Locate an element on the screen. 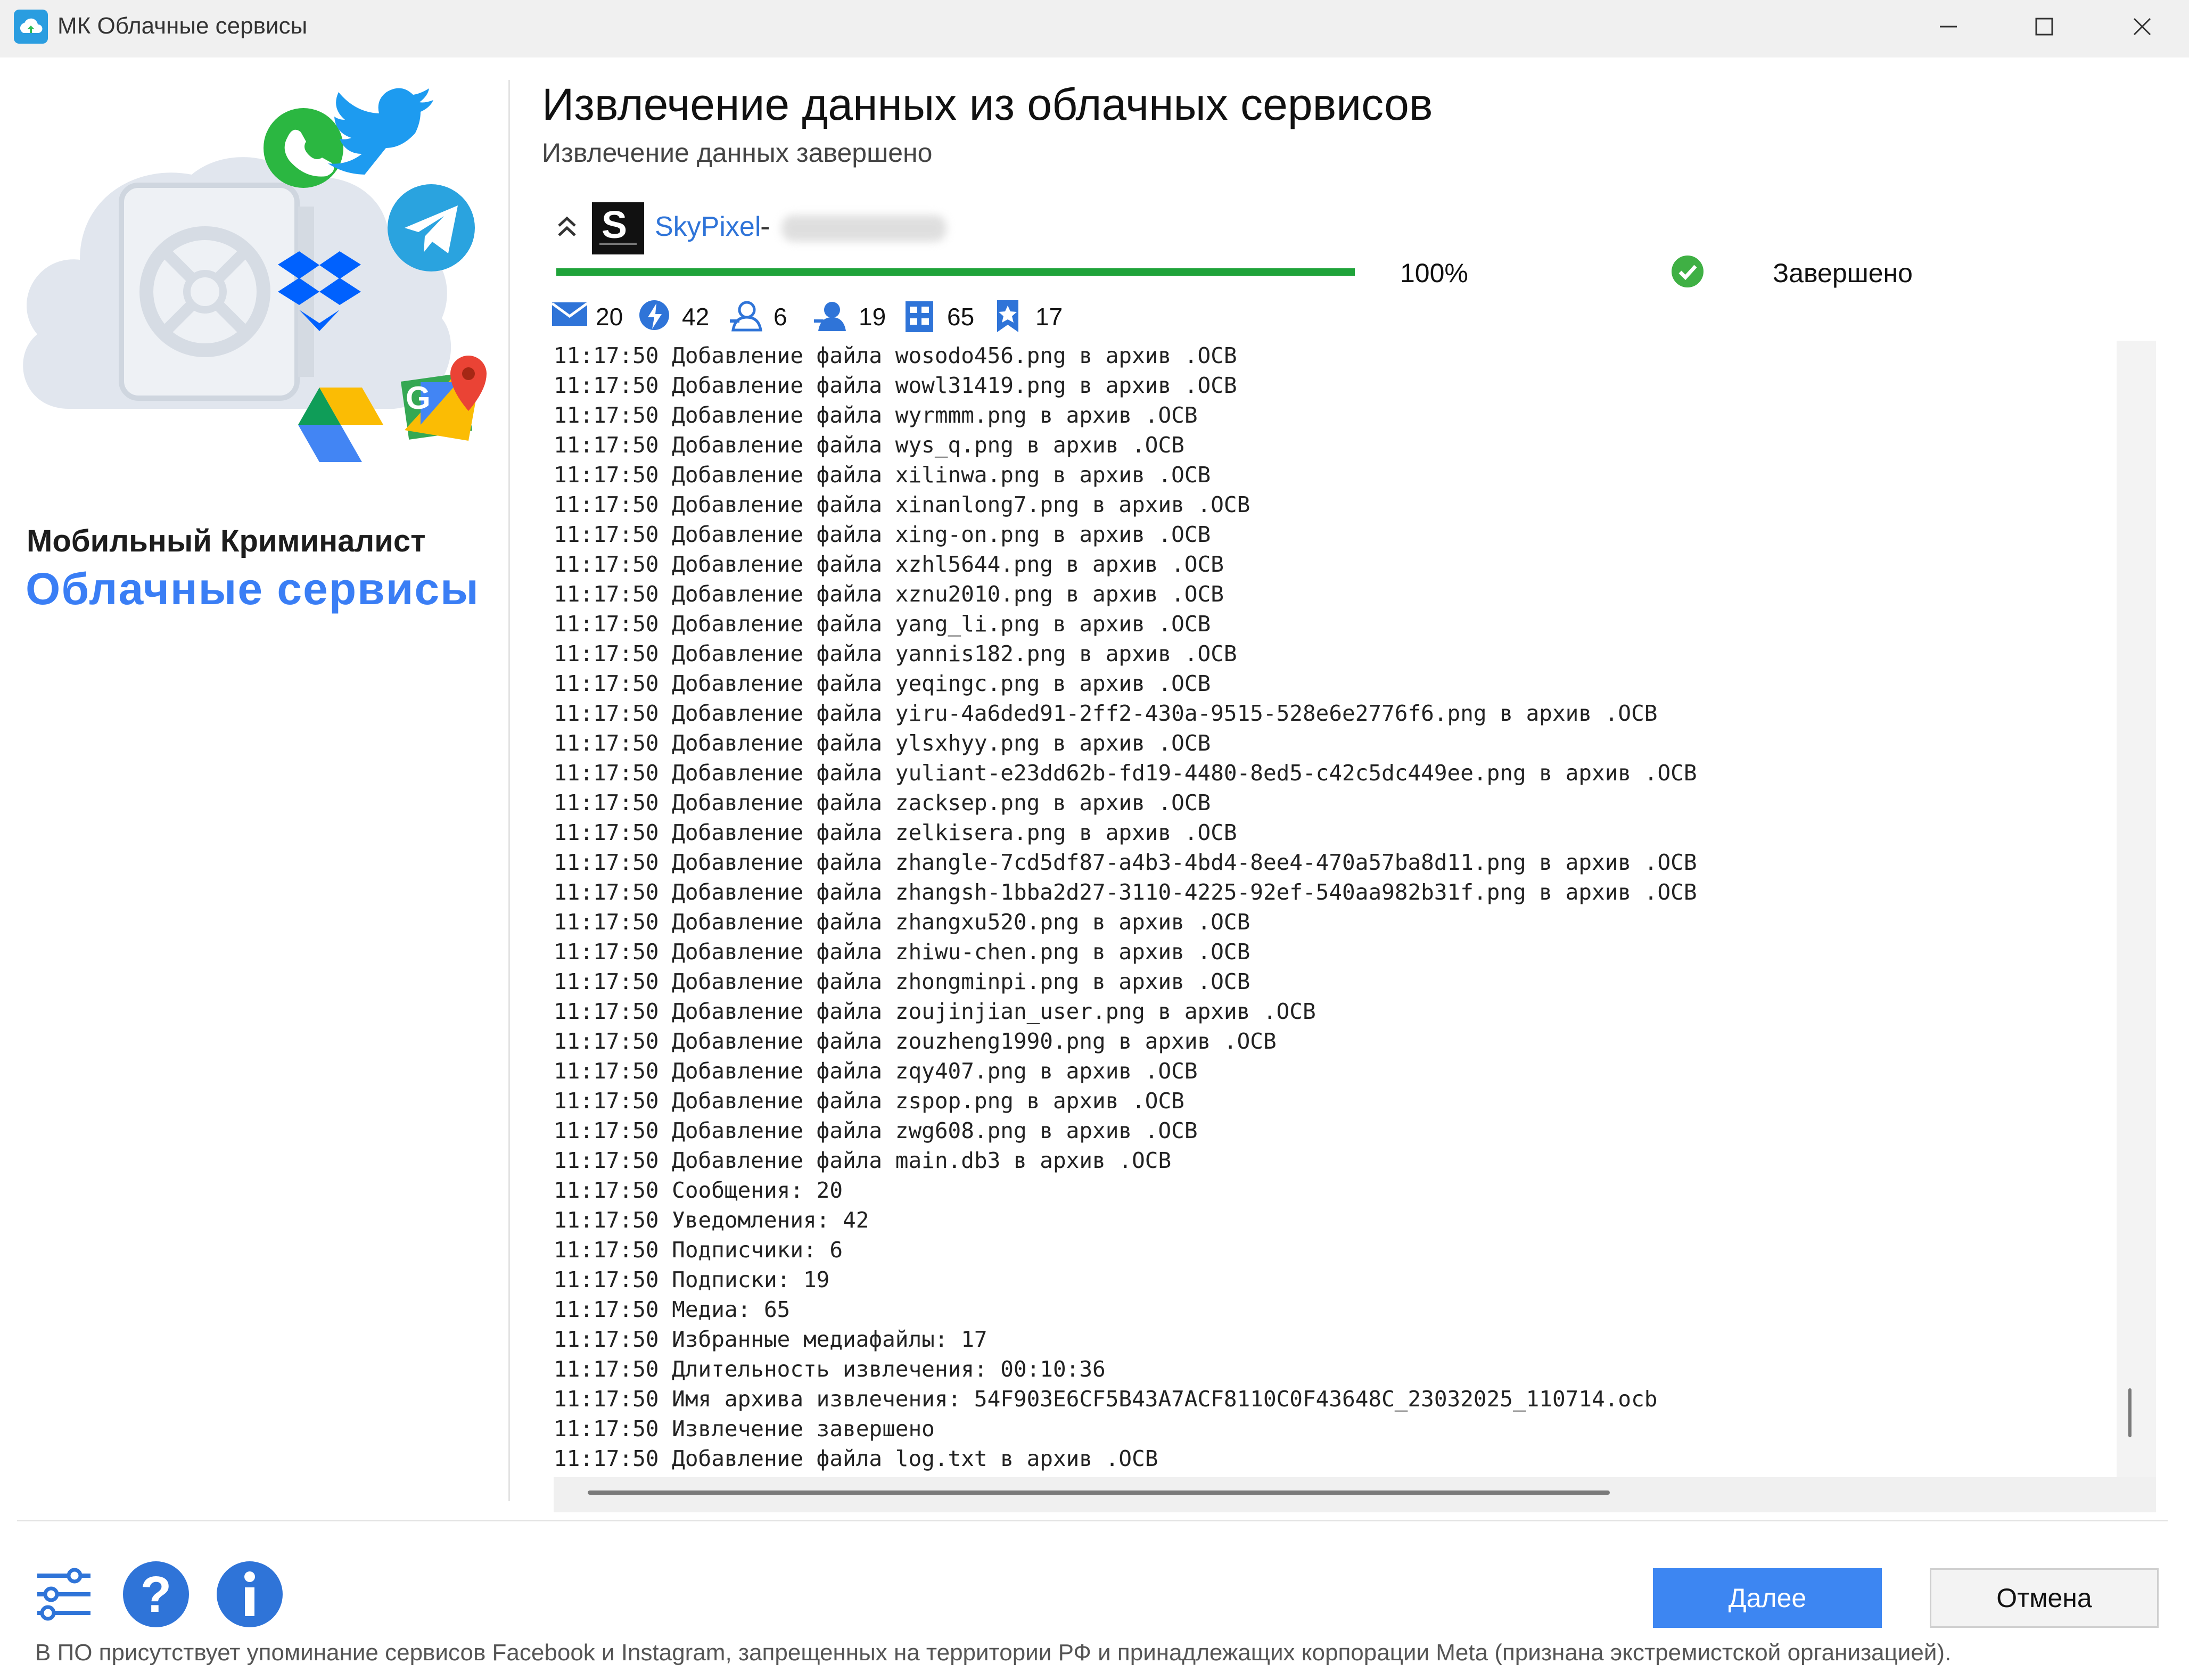  cancel-button: Отмена is located at coordinates (2044, 1598).